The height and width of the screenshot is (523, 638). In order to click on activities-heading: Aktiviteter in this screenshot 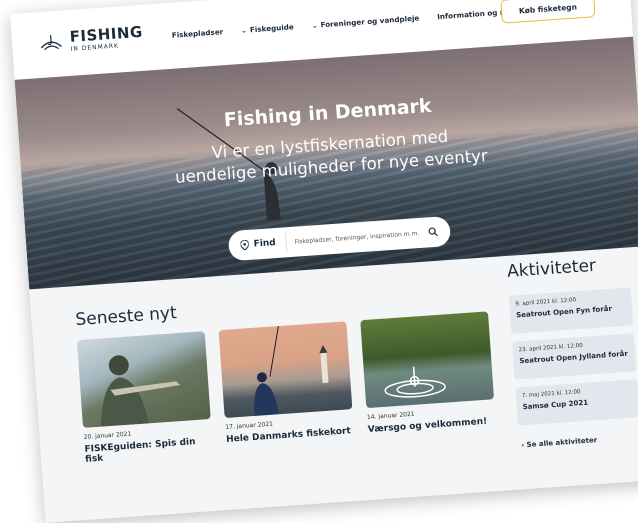, I will do `click(551, 268)`.